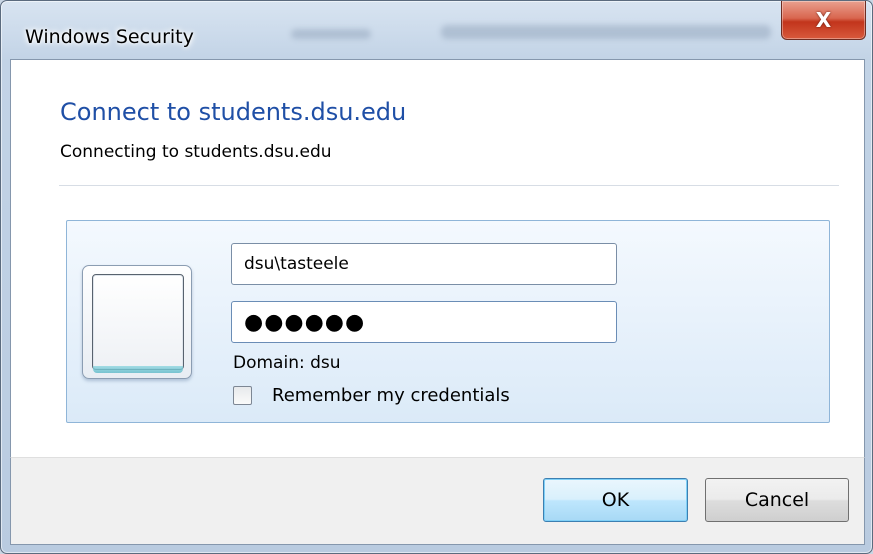 The image size is (873, 554). What do you see at coordinates (777, 500) in the screenshot?
I see `cancel-button: Cancel` at bounding box center [777, 500].